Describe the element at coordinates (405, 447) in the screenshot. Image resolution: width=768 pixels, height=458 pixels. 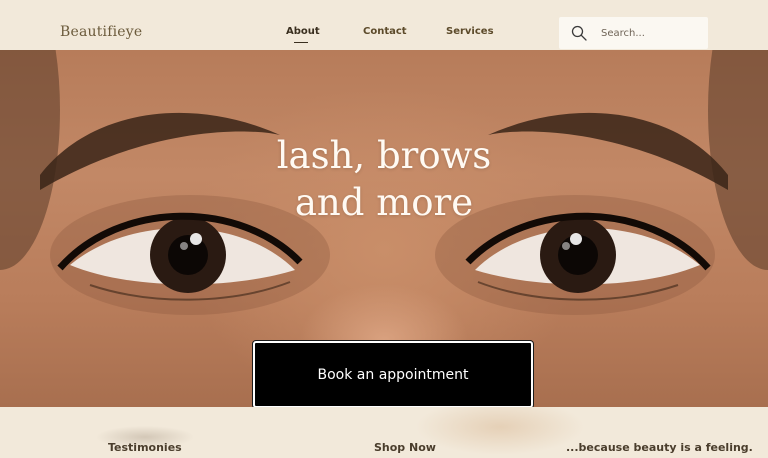
I see `footer-link-shop-now: Shop Now` at that location.